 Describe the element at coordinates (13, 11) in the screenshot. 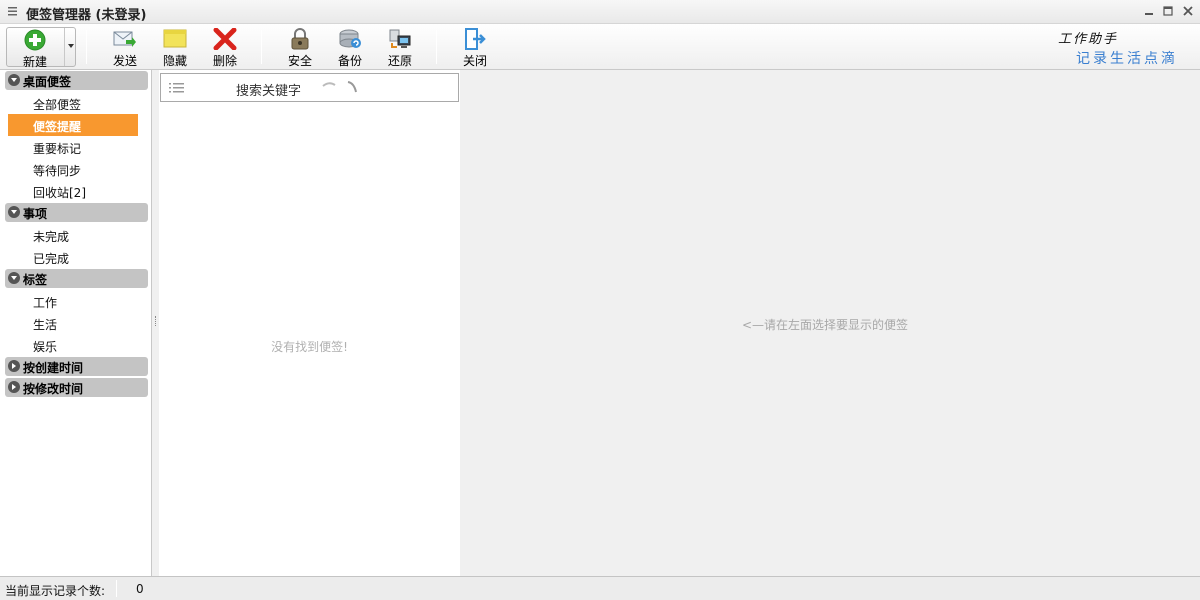

I see `window-menu-icon` at that location.